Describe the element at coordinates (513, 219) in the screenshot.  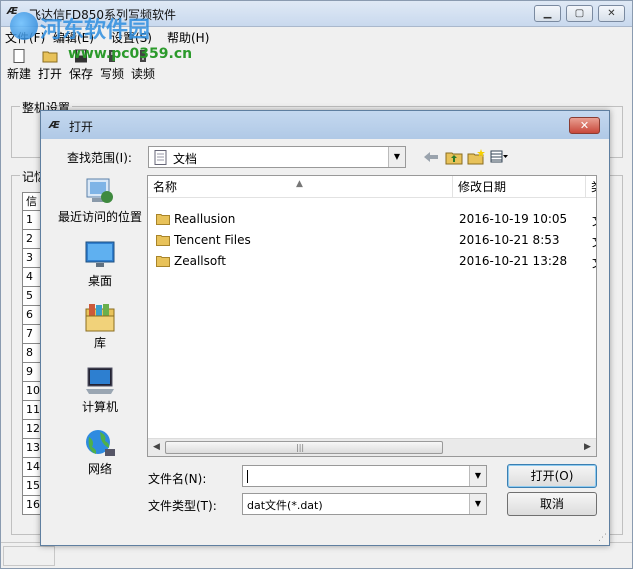
I see `file-date: 2016-10-19 10:05` at that location.